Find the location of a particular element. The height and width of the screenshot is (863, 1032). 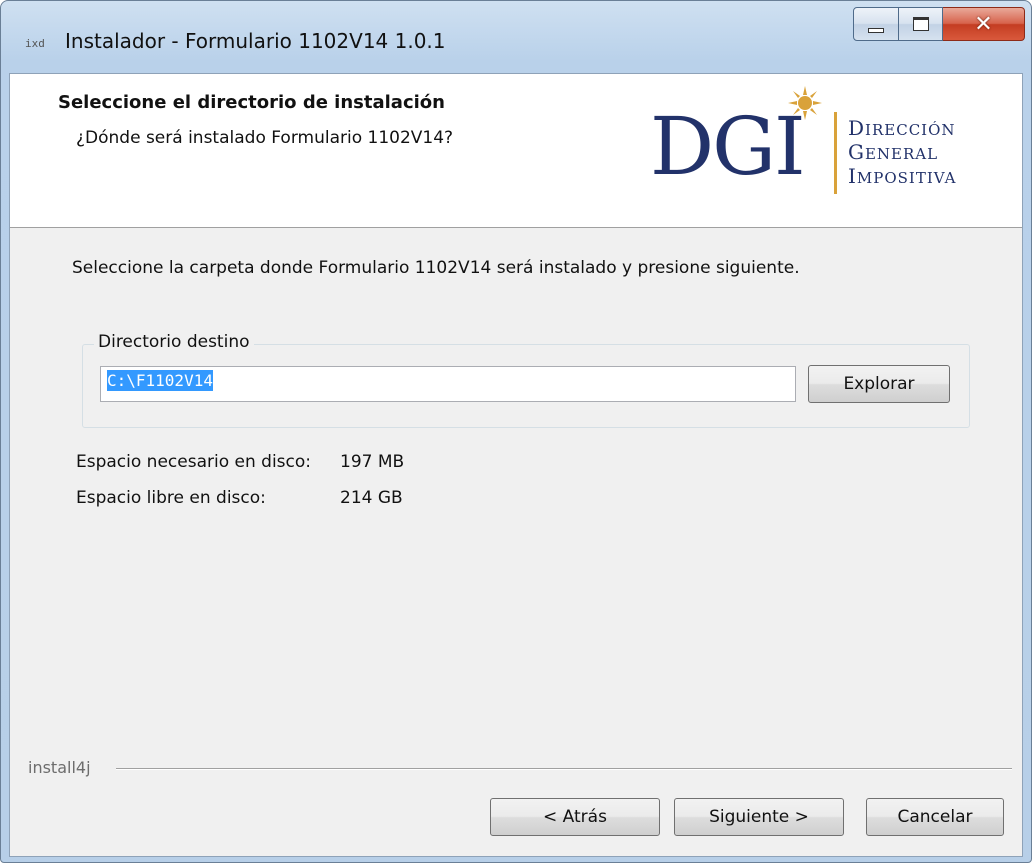

maximize-icon is located at coordinates (920, 24).